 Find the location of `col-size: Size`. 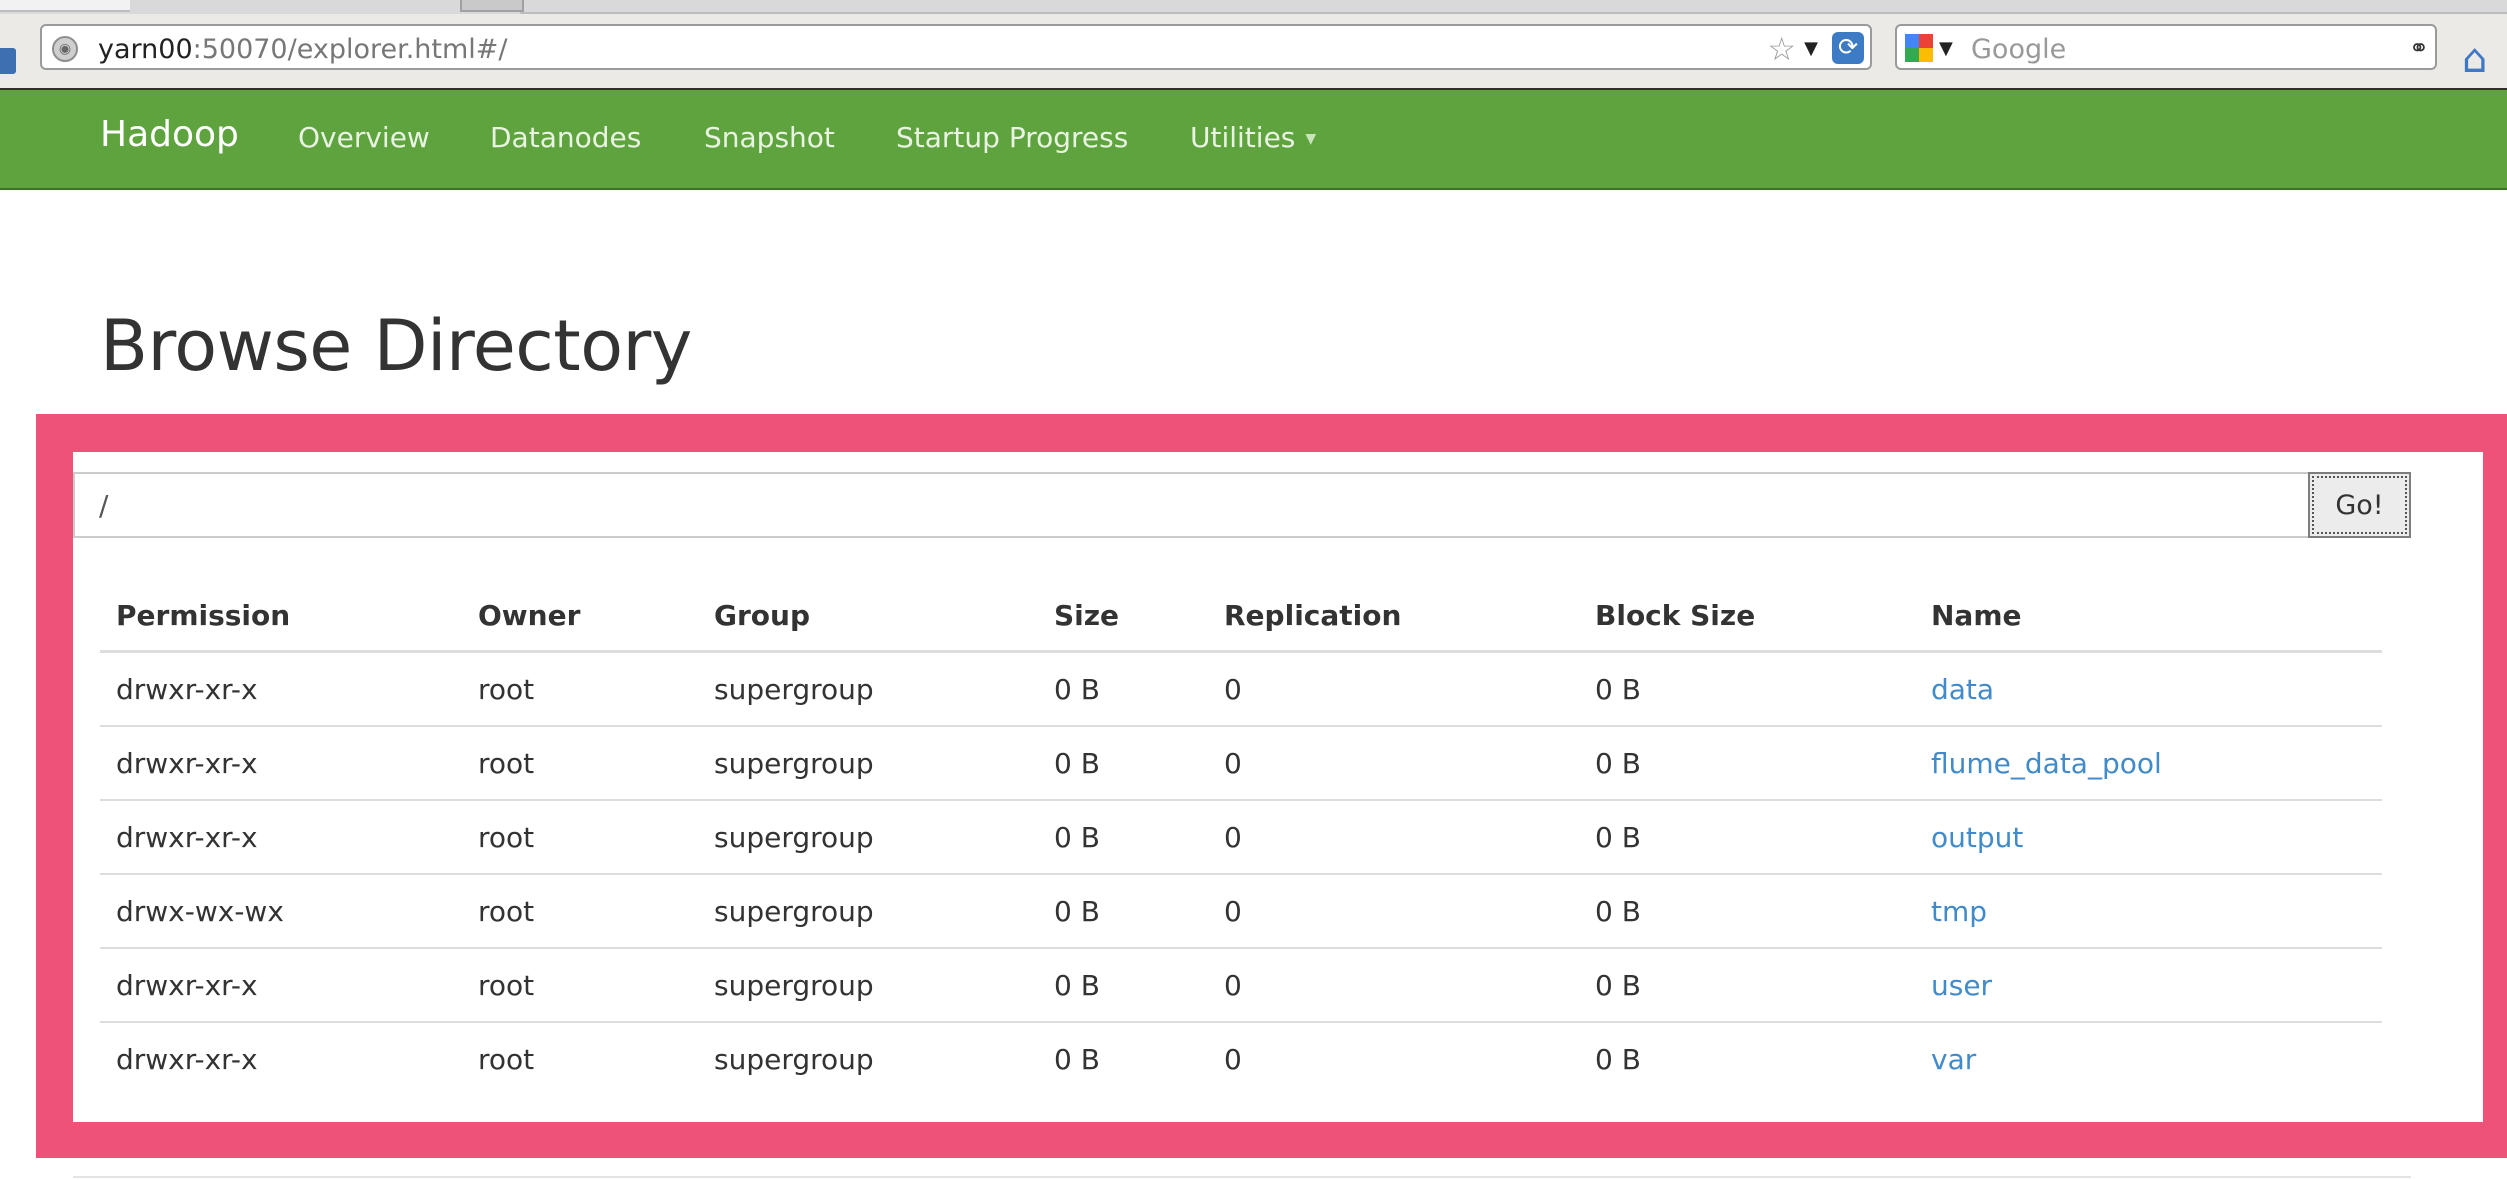

col-size: Size is located at coordinates (1123, 616).